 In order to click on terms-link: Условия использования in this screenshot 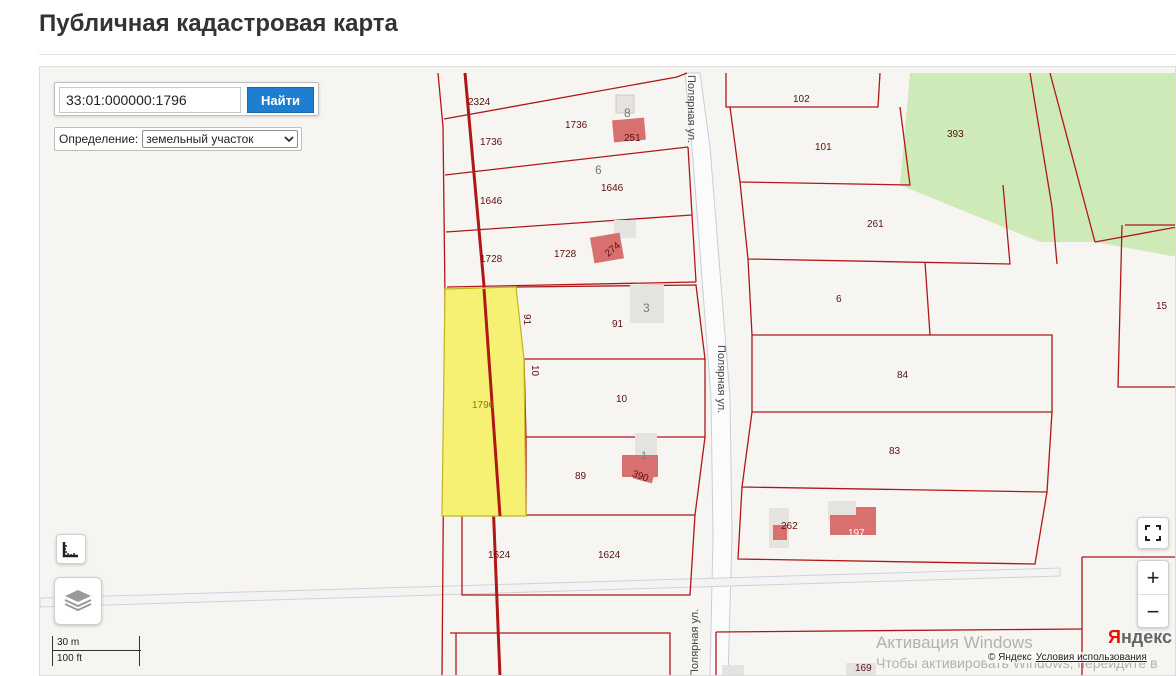, I will do `click(1091, 657)`.